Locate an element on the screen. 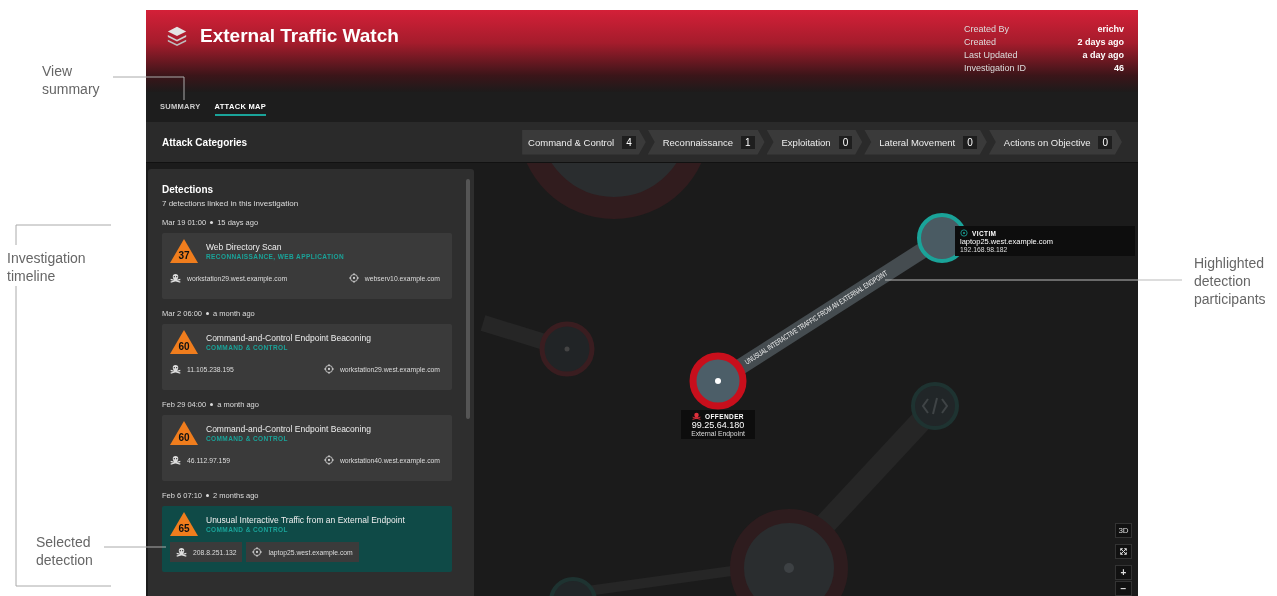 This screenshot has width=1277, height=596. callout-text: Selected detection is located at coordinates (65, 551).